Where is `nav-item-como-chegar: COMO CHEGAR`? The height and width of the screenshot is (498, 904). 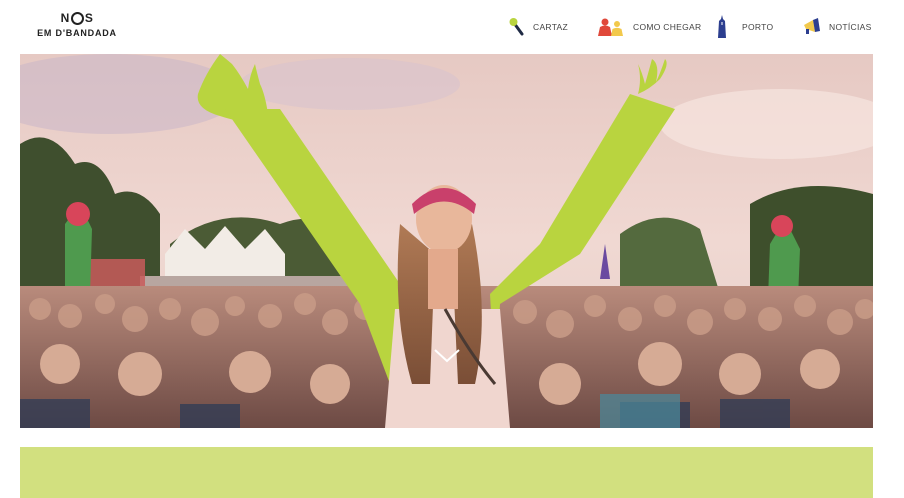 nav-item-como-chegar: COMO CHEGAR is located at coordinates (649, 27).